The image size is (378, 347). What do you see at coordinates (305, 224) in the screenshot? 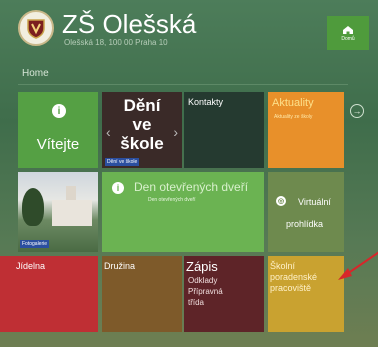
I see `tile-virtual-line2: prohlídka` at bounding box center [305, 224].